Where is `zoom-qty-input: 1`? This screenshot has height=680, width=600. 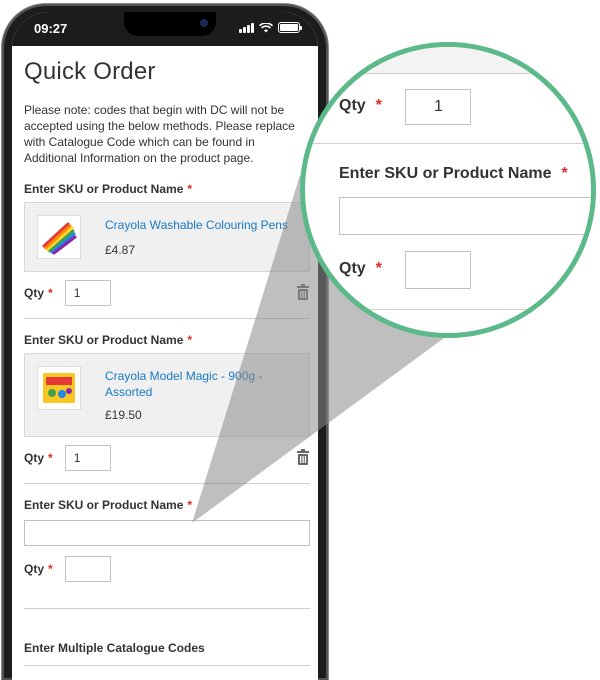
zoom-qty-input: 1 is located at coordinates (438, 107).